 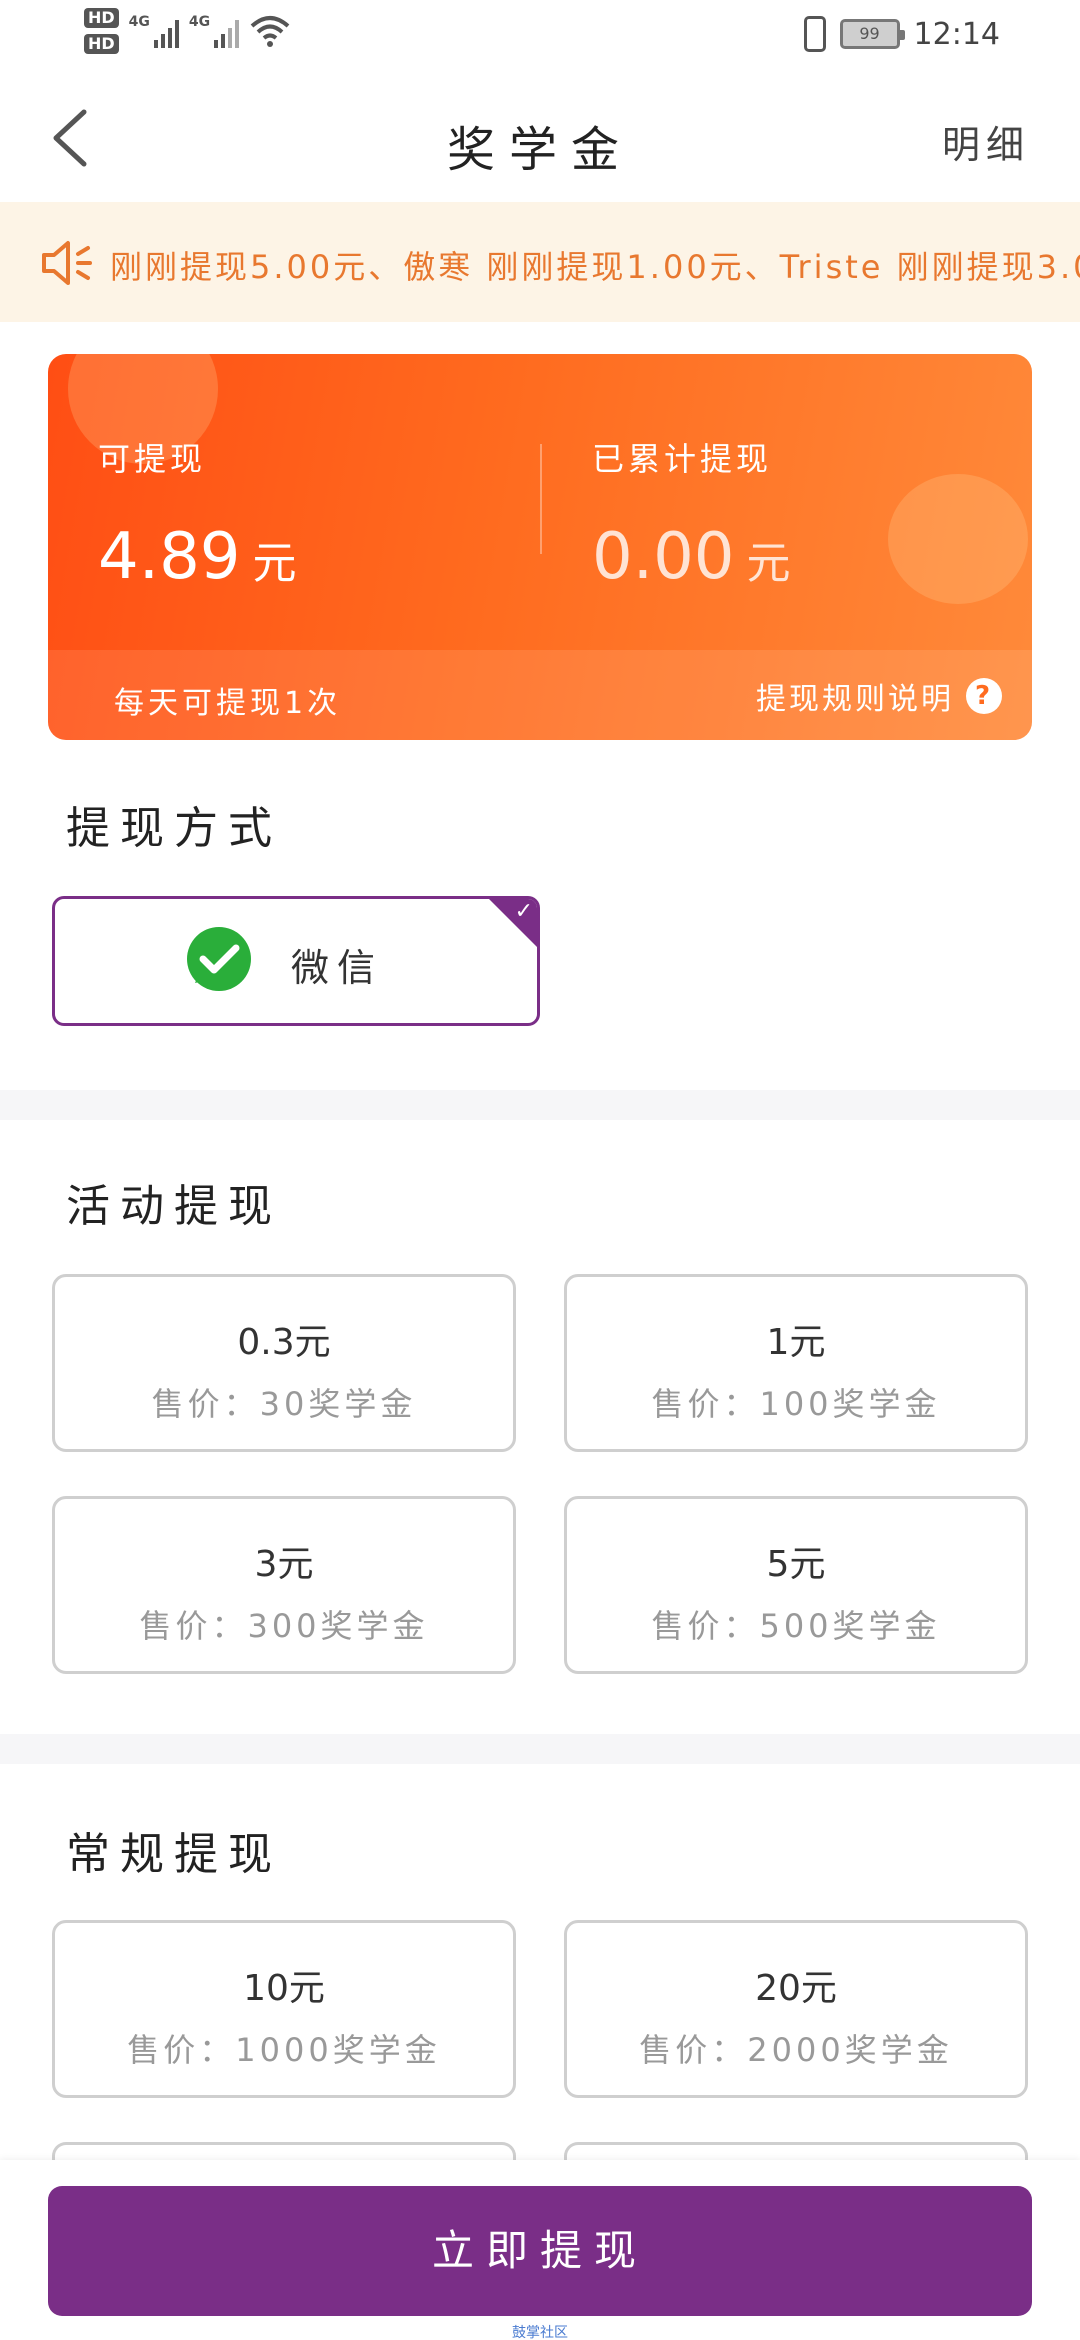 What do you see at coordinates (169, 557) in the screenshot?
I see `available-value: 4.89` at bounding box center [169, 557].